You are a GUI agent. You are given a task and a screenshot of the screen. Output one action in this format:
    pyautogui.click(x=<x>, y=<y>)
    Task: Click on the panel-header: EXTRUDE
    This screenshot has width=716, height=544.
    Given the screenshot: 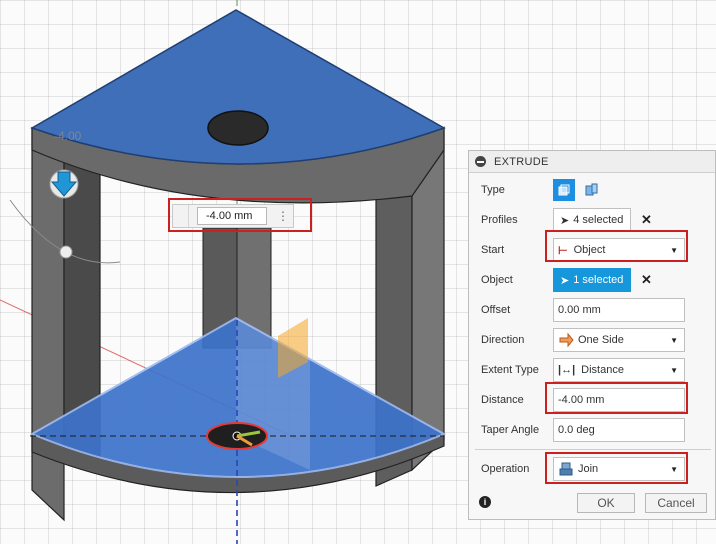 What is the action you would take?
    pyautogui.click(x=592, y=162)
    